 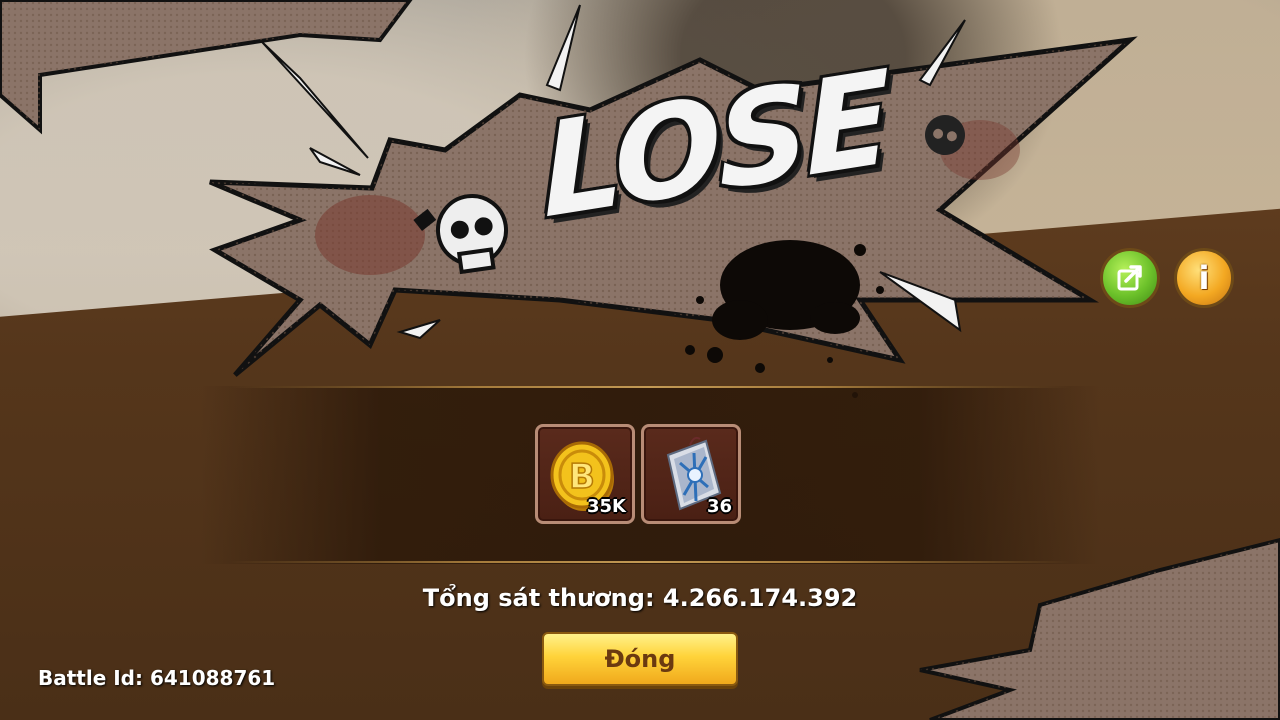 I want to click on rewards-top-divider, so click(x=650, y=387).